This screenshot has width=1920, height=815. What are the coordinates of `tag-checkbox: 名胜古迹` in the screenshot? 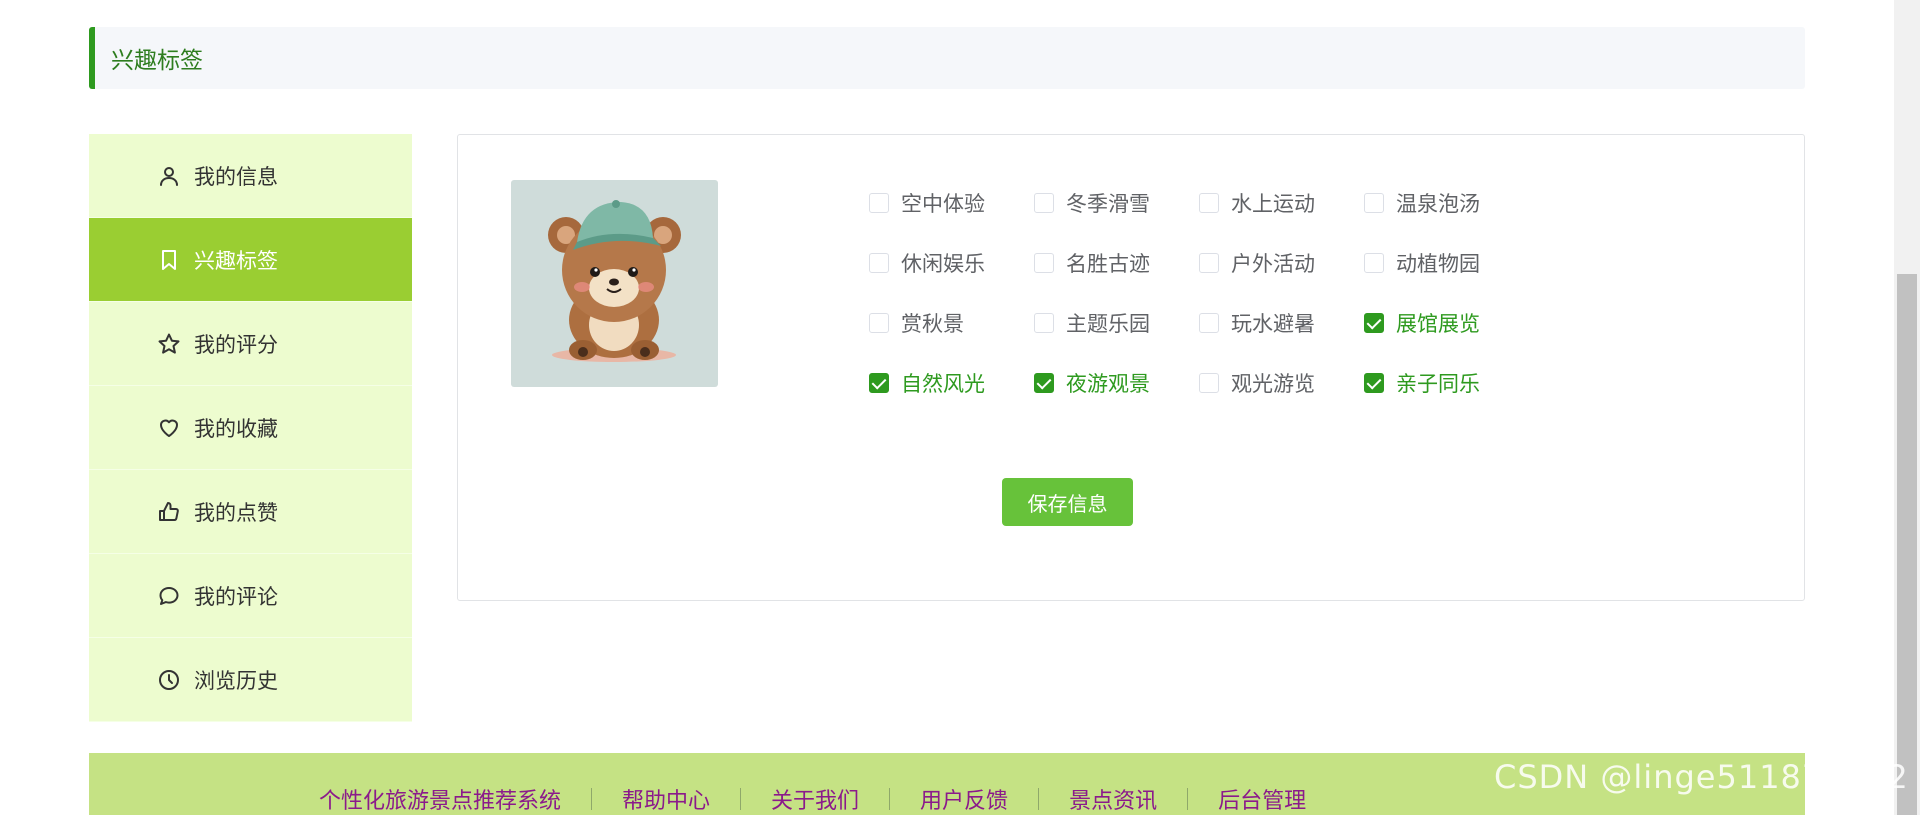 It's located at (1116, 263).